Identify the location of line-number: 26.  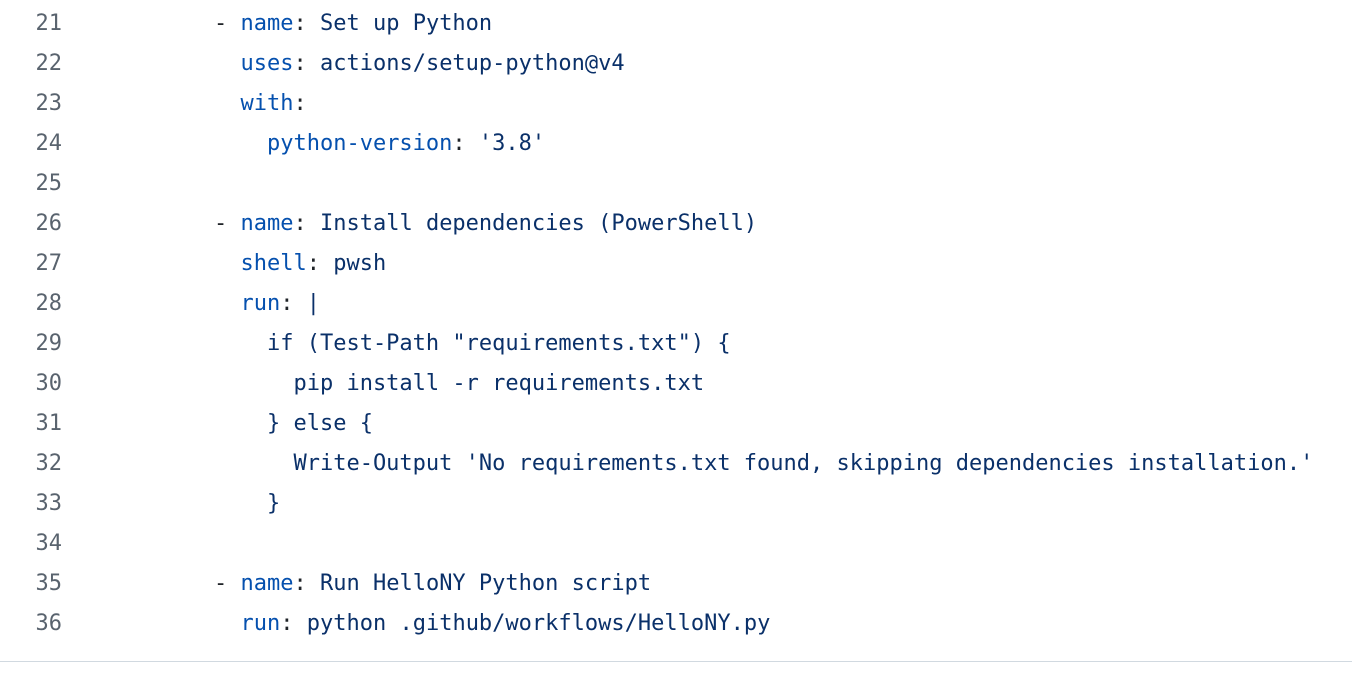
(31, 224).